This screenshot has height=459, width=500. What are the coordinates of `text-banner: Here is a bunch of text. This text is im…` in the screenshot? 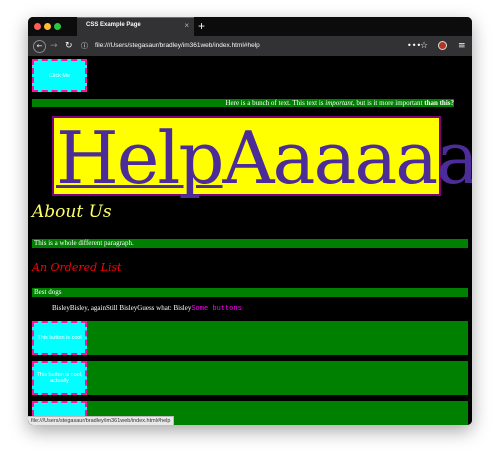 It's located at (243, 103).